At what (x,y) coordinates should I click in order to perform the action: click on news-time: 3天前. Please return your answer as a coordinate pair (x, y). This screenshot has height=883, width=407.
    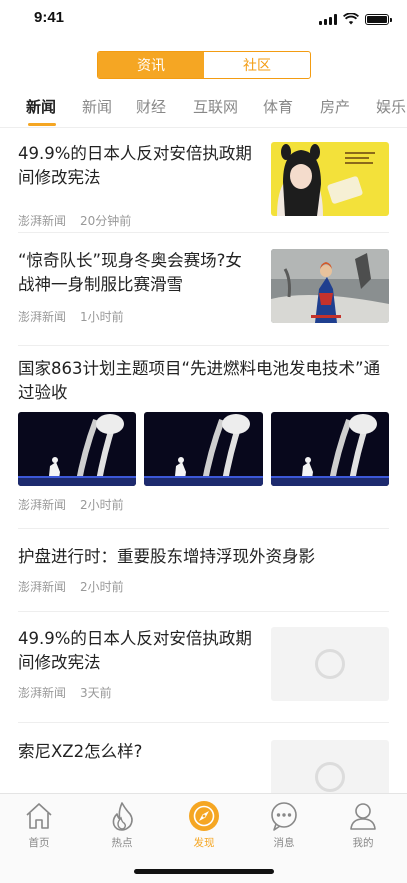
    Looking at the image, I should click on (96, 693).